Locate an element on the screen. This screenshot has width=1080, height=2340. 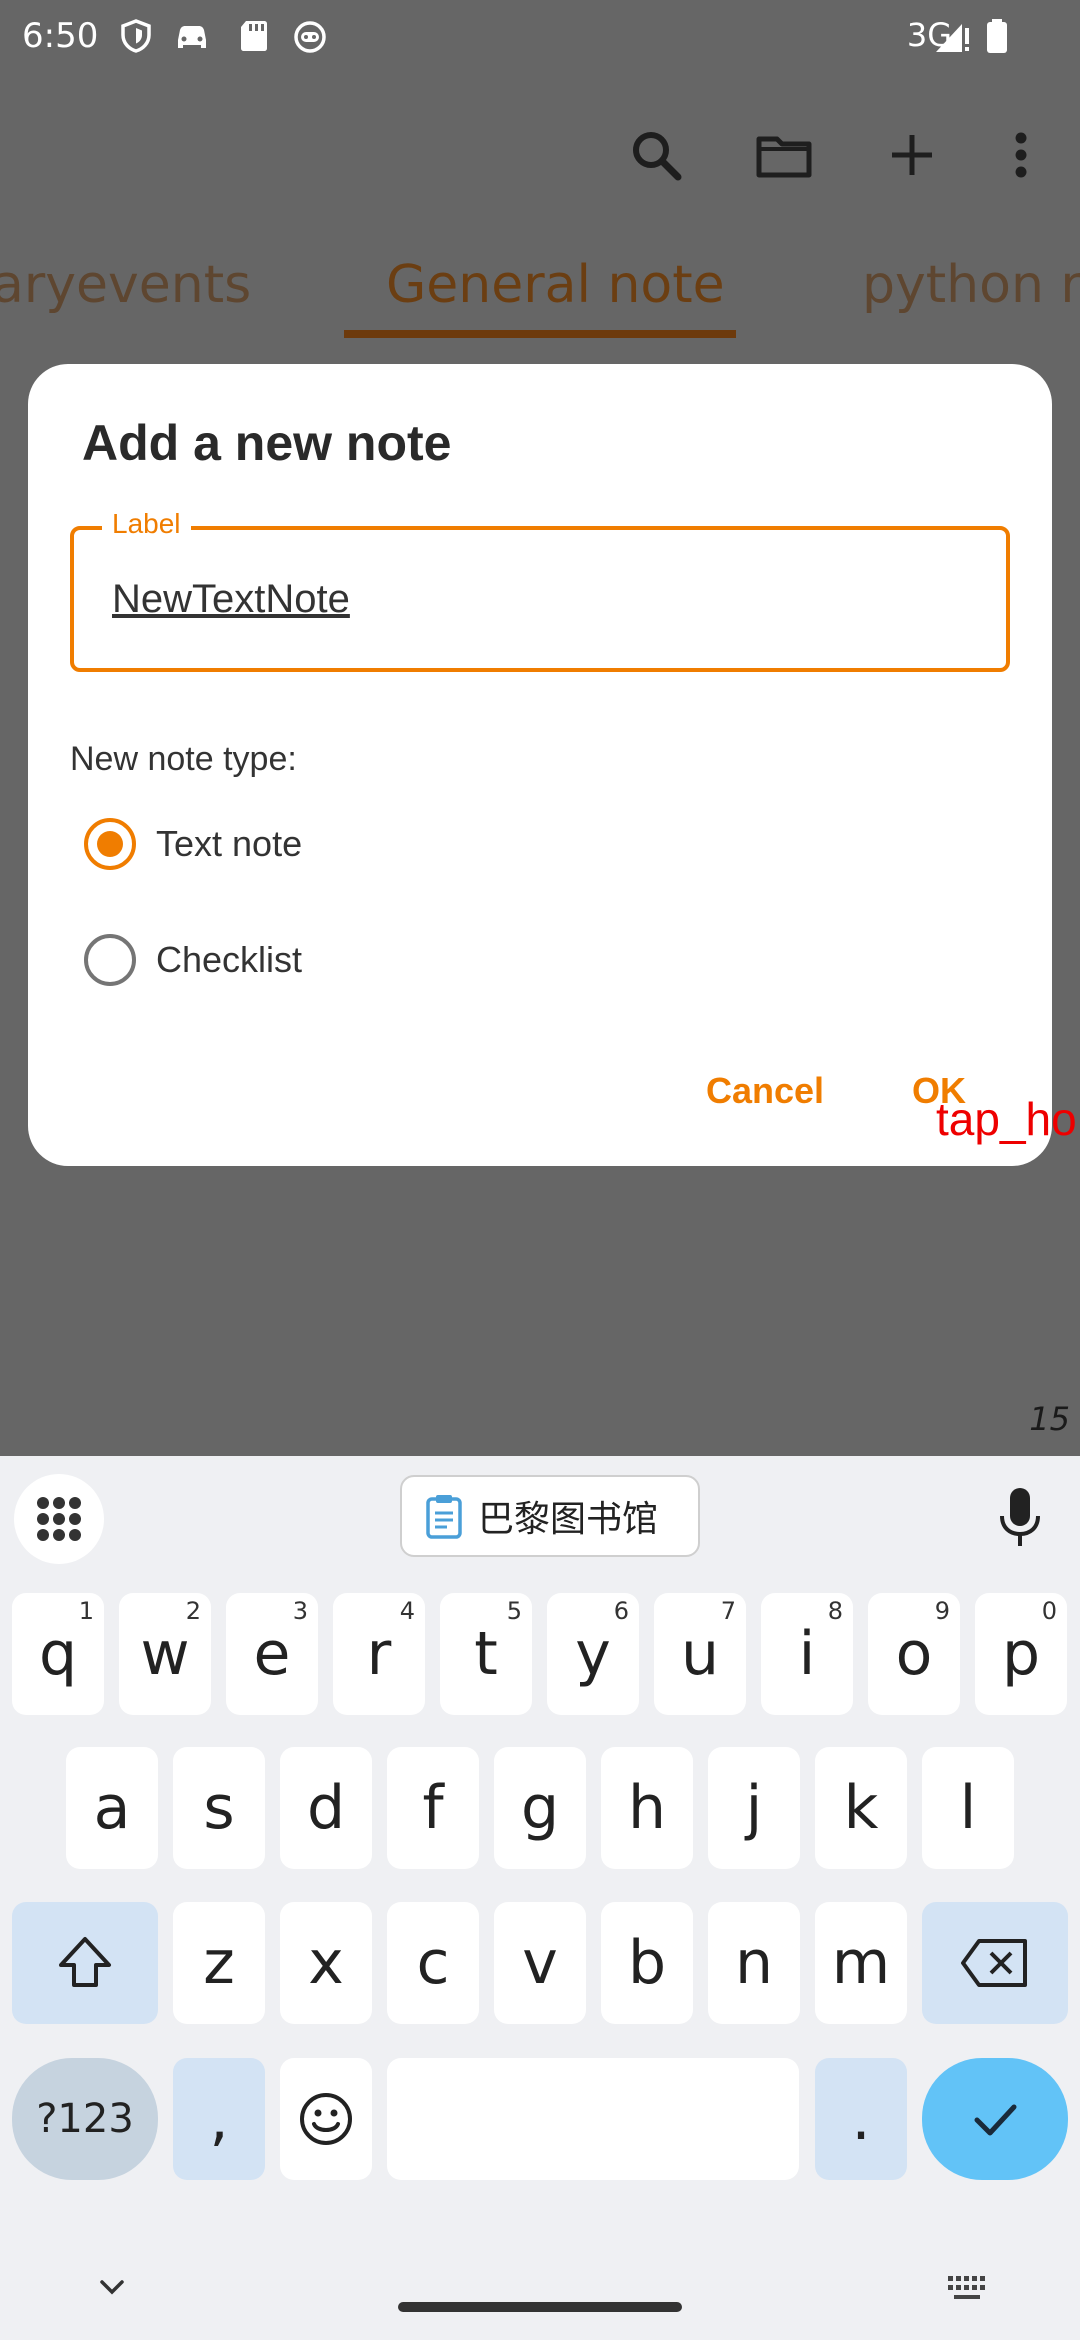
checkmark-icon is located at coordinates (995, 2120).